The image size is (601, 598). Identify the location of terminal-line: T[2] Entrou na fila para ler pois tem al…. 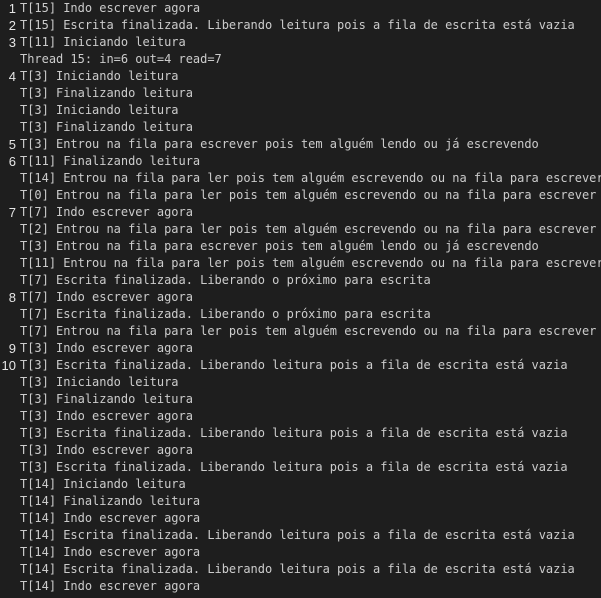
(300, 229).